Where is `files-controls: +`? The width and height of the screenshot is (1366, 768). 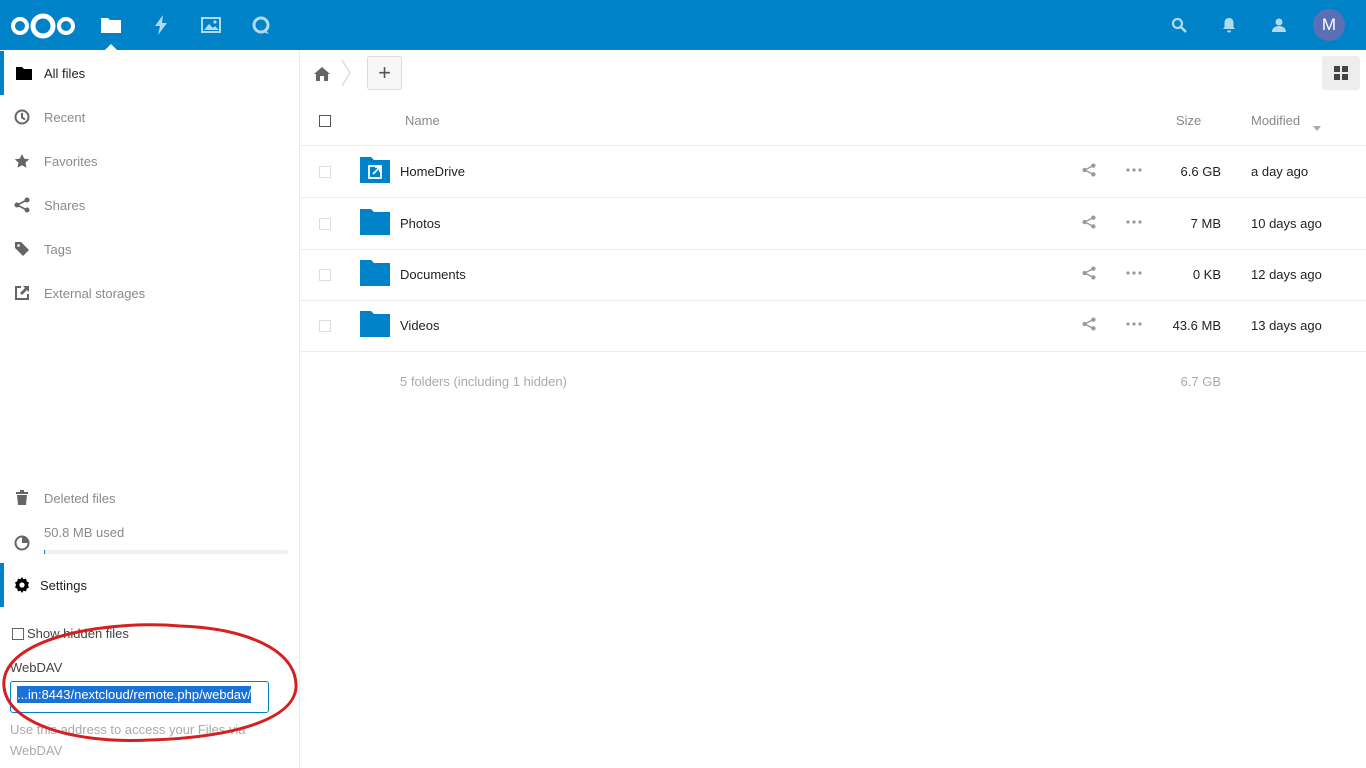
files-controls: + is located at coordinates (833, 73).